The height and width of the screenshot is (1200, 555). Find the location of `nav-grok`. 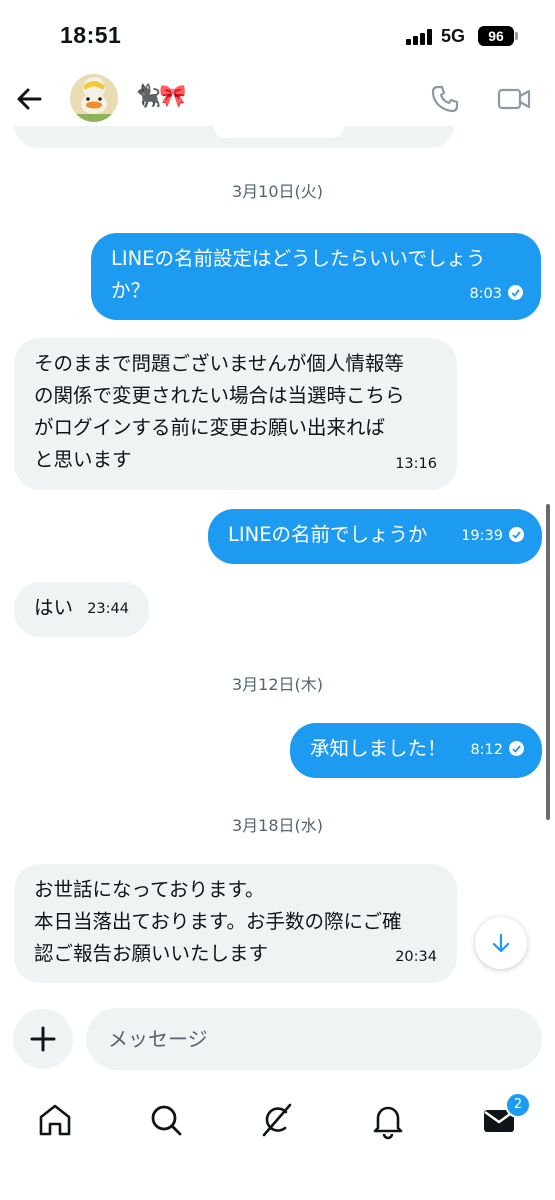

nav-grok is located at coordinates (277, 1120).